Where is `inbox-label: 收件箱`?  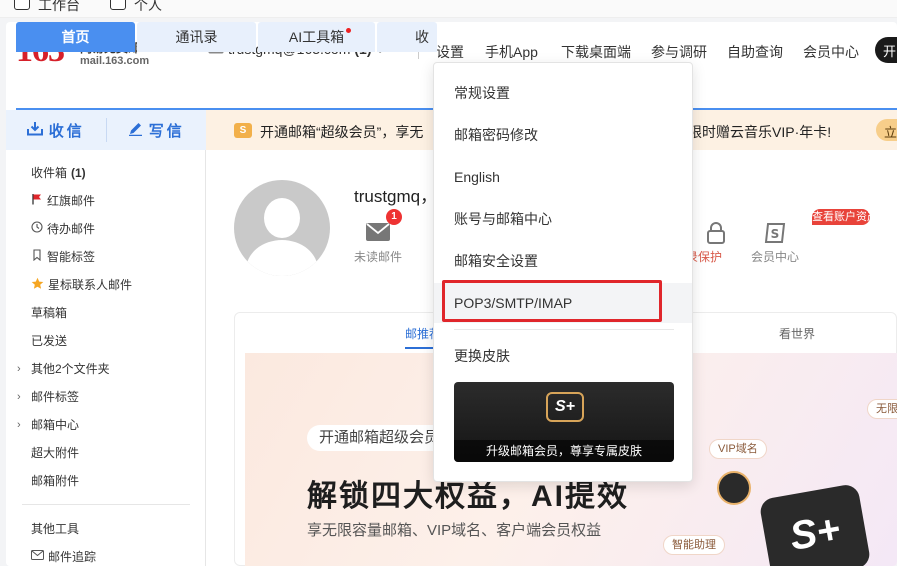
inbox-label: 收件箱 is located at coordinates (49, 173).